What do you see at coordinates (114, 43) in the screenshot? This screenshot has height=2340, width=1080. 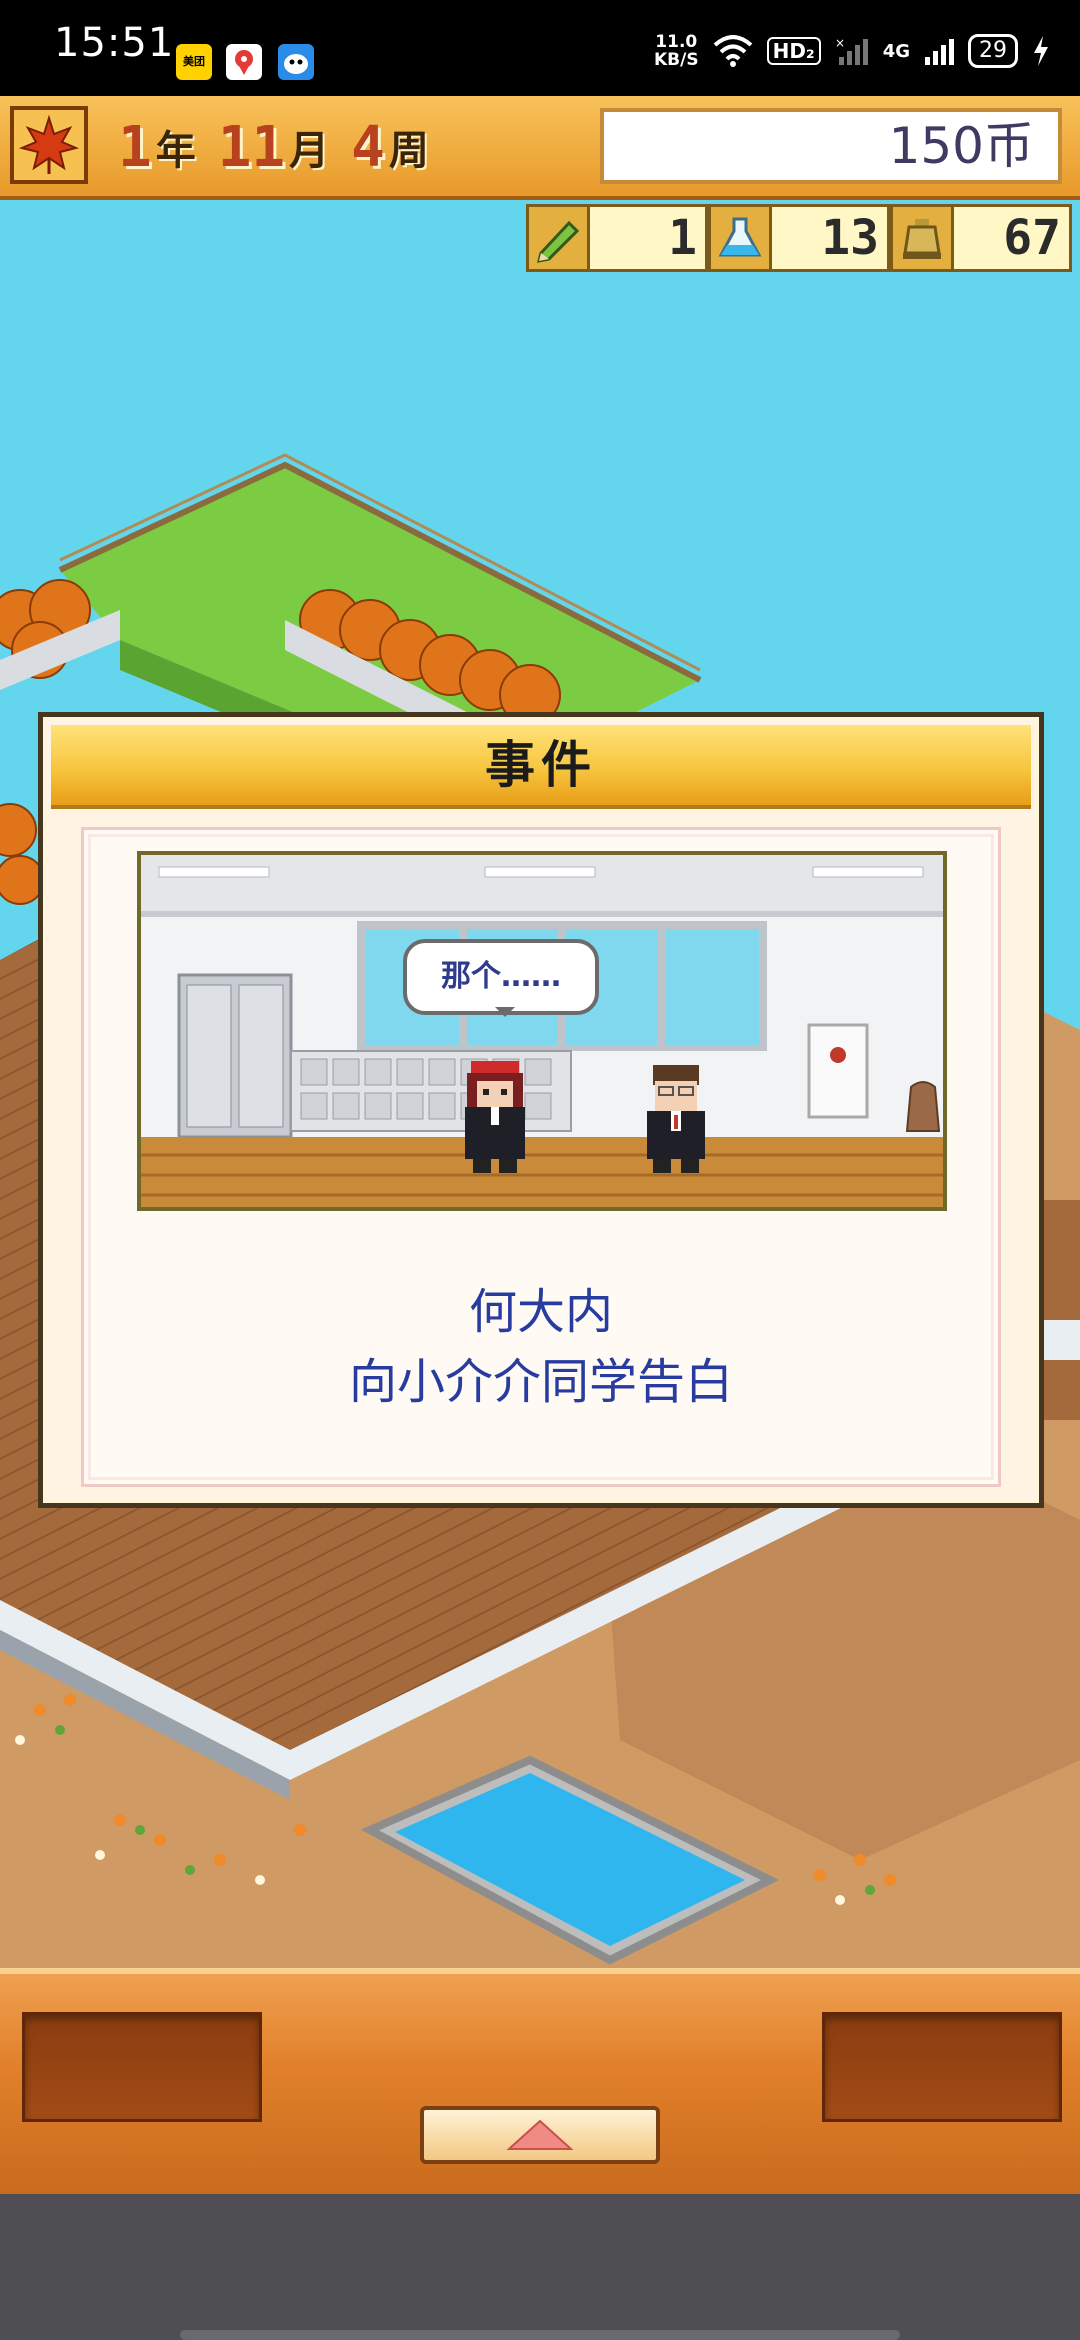 I see `status-time: 15:51` at bounding box center [114, 43].